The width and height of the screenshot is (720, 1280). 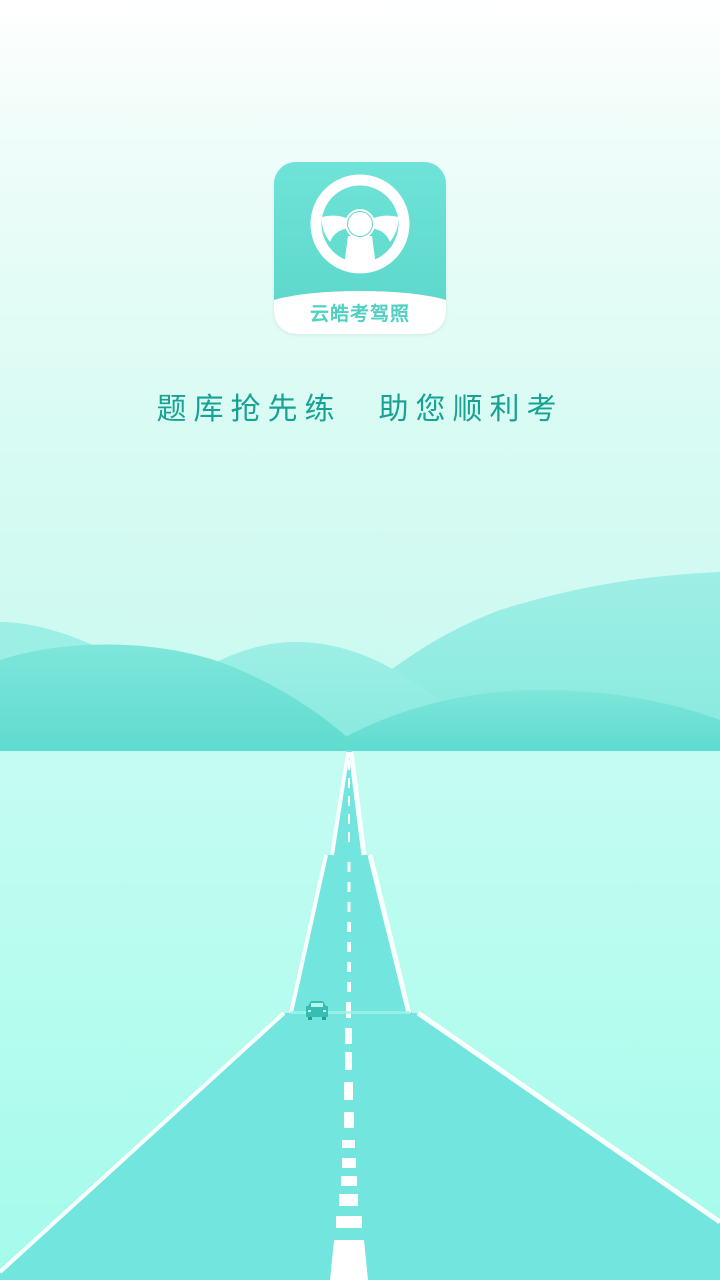 I want to click on app-icon: 云皓考驾照, so click(x=360, y=248).